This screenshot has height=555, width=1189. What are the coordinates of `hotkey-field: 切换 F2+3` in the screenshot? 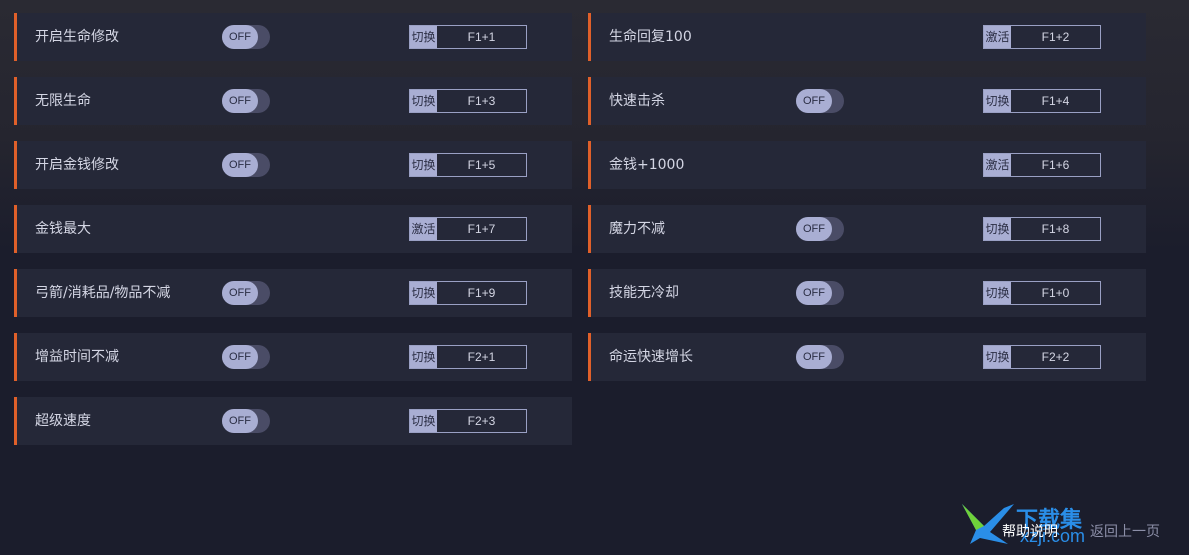 It's located at (468, 421).